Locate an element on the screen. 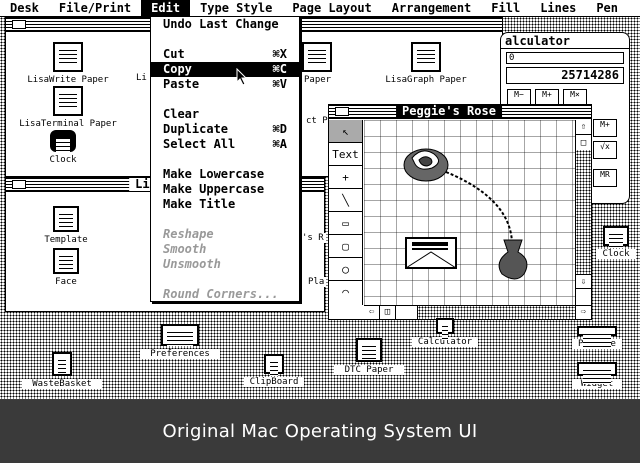 This screenshot has width=640, height=463. menu-desk: Desk is located at coordinates (24, 8).